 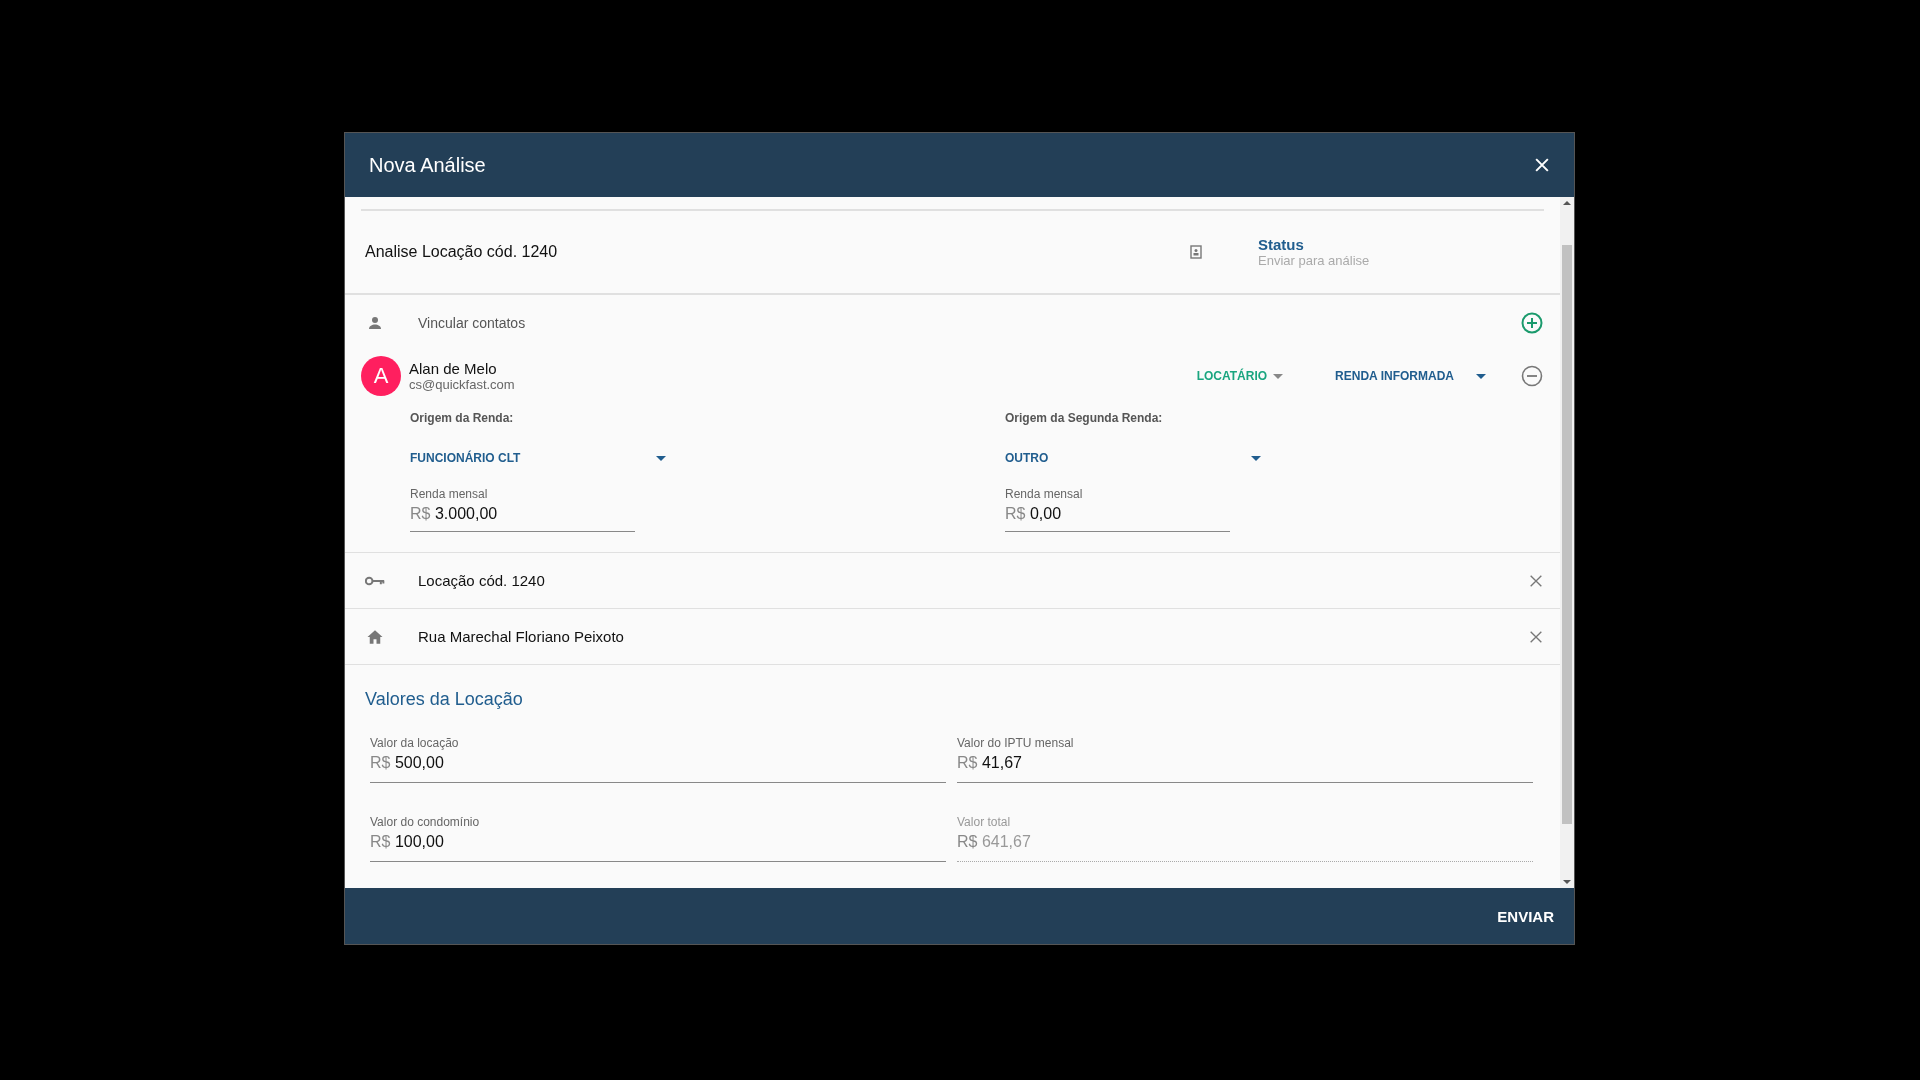 I want to click on scroll-up-arrow-icon, so click(x=1567, y=203).